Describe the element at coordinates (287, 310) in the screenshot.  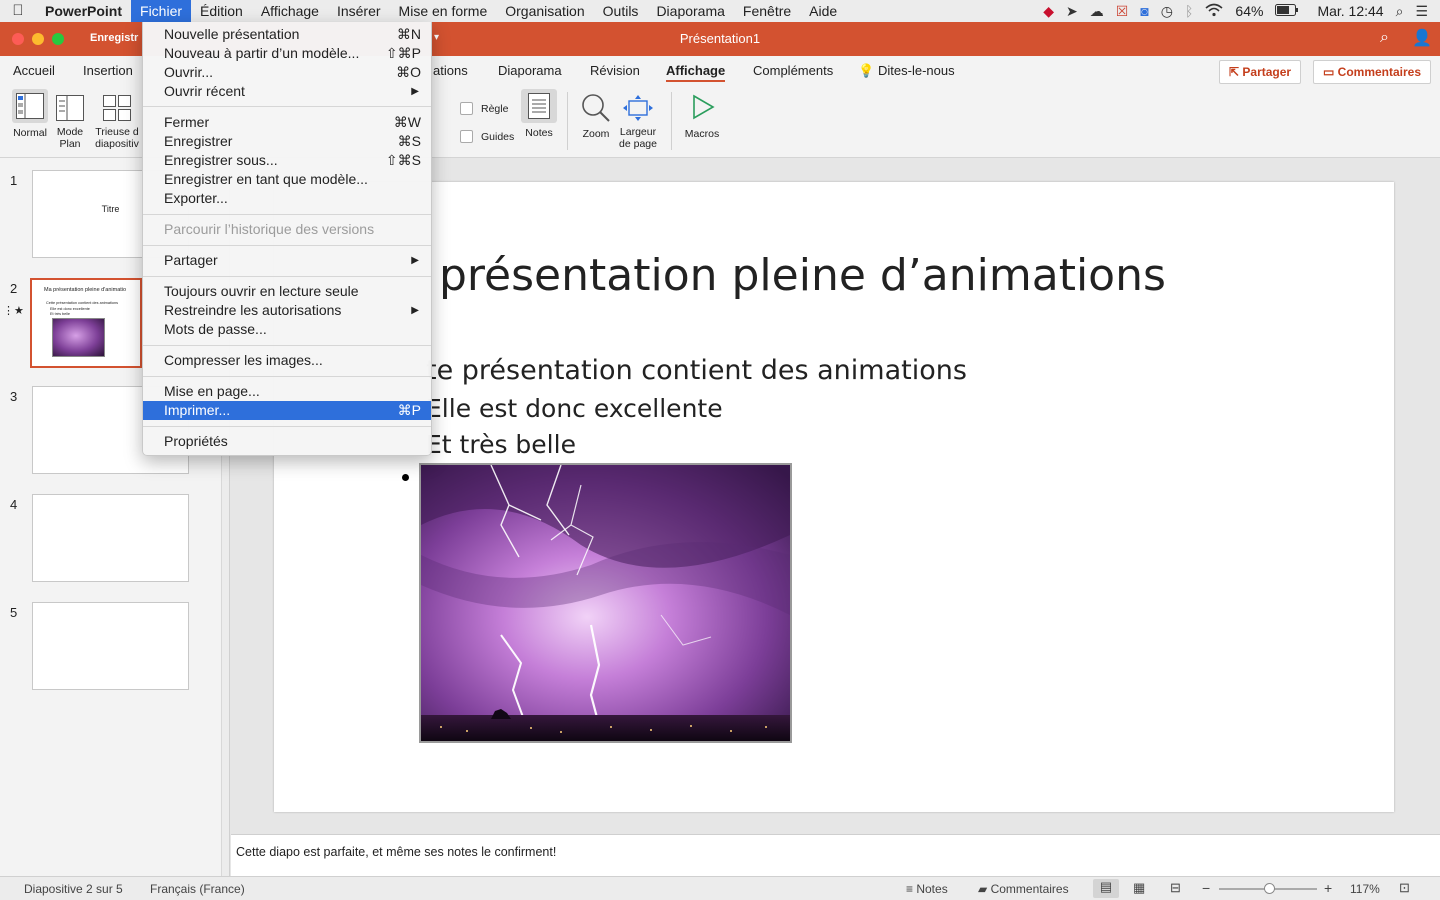
I see `menu-item-restrict-permissions: Restreindre les autorisations ▶` at that location.